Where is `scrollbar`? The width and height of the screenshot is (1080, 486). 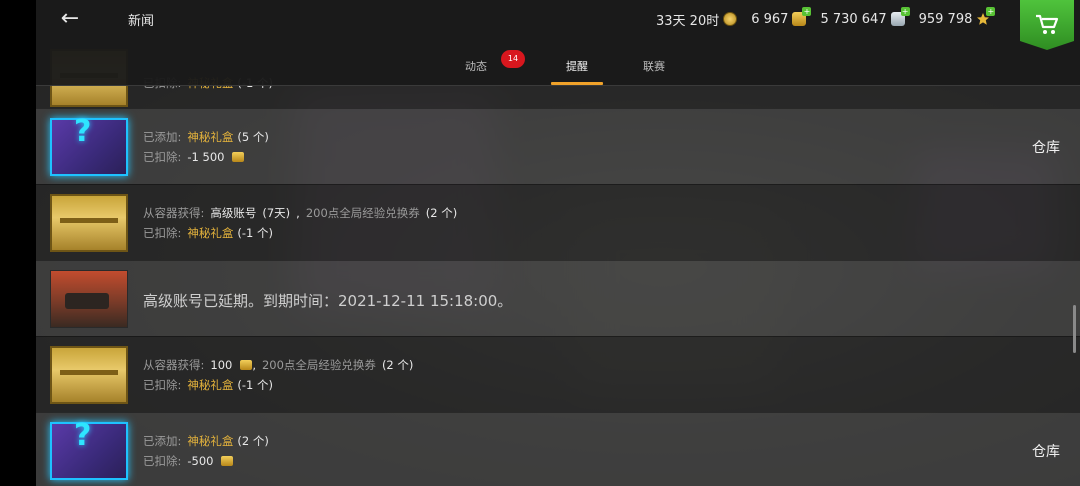 scrollbar is located at coordinates (1074, 329).